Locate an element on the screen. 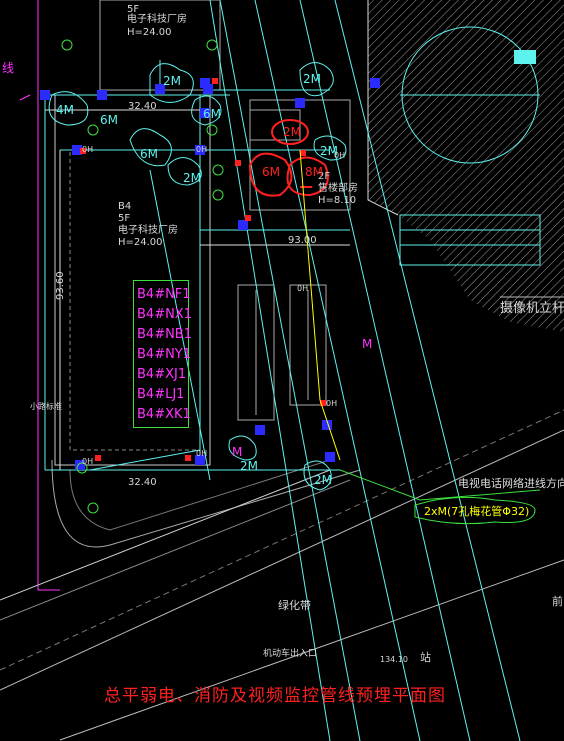 The width and height of the screenshot is (564, 741). pipe-label-m-low: M is located at coordinates (237, 452).